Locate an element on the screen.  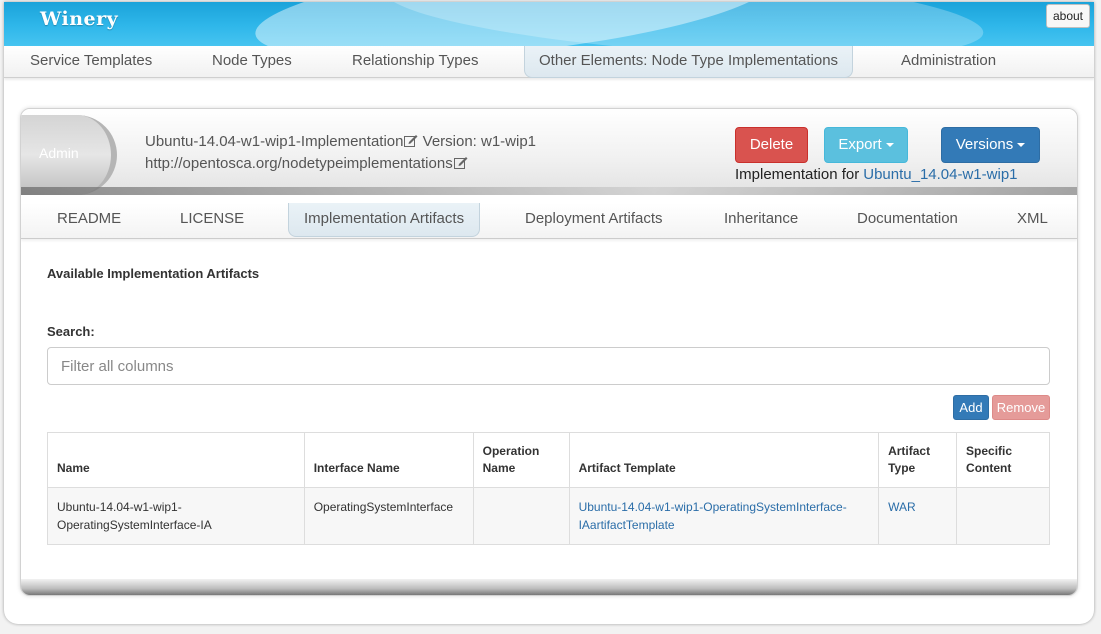
tab-implementation-artifacts: Implementation Artifacts is located at coordinates (384, 220).